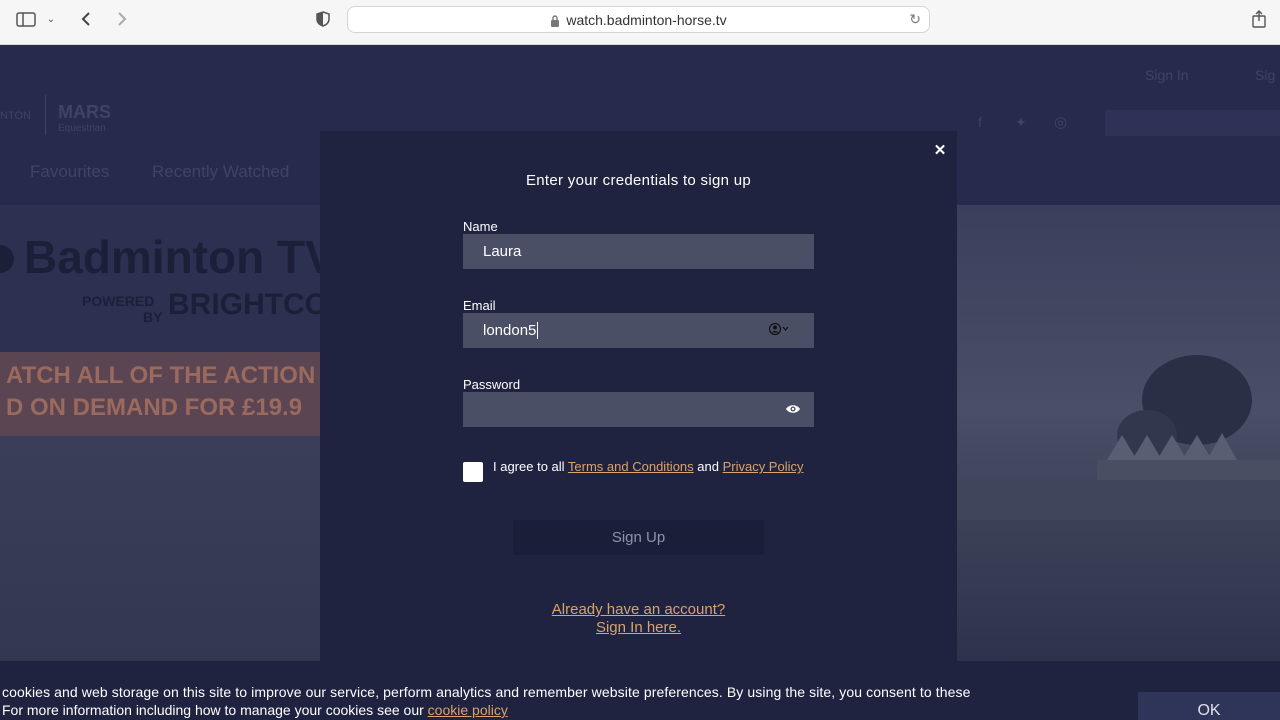 This screenshot has height=720, width=1280. Describe the element at coordinates (631, 466) in the screenshot. I see `terms-link: Terms and Conditions` at that location.